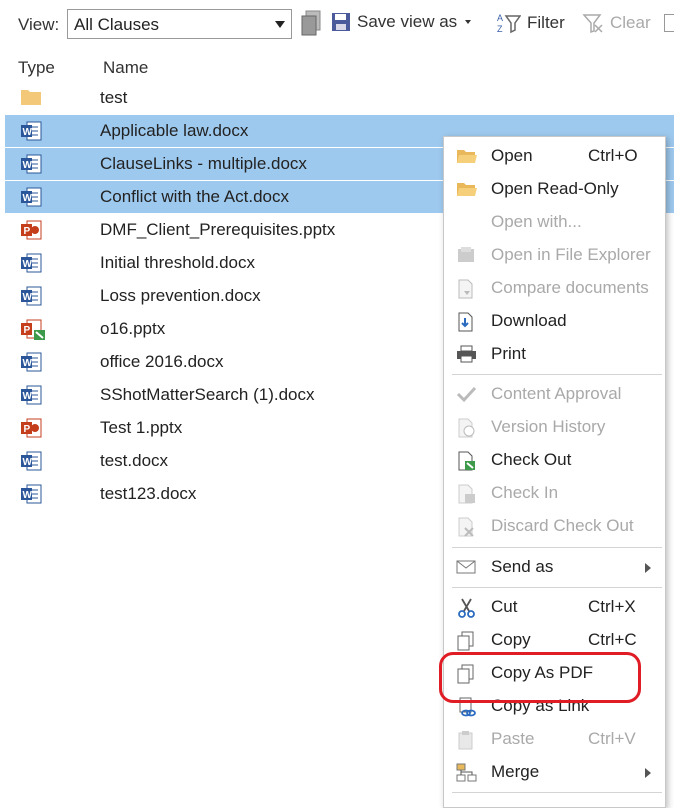  Describe the element at coordinates (407, 21) in the screenshot. I see `save-view-label: Save view as` at that location.